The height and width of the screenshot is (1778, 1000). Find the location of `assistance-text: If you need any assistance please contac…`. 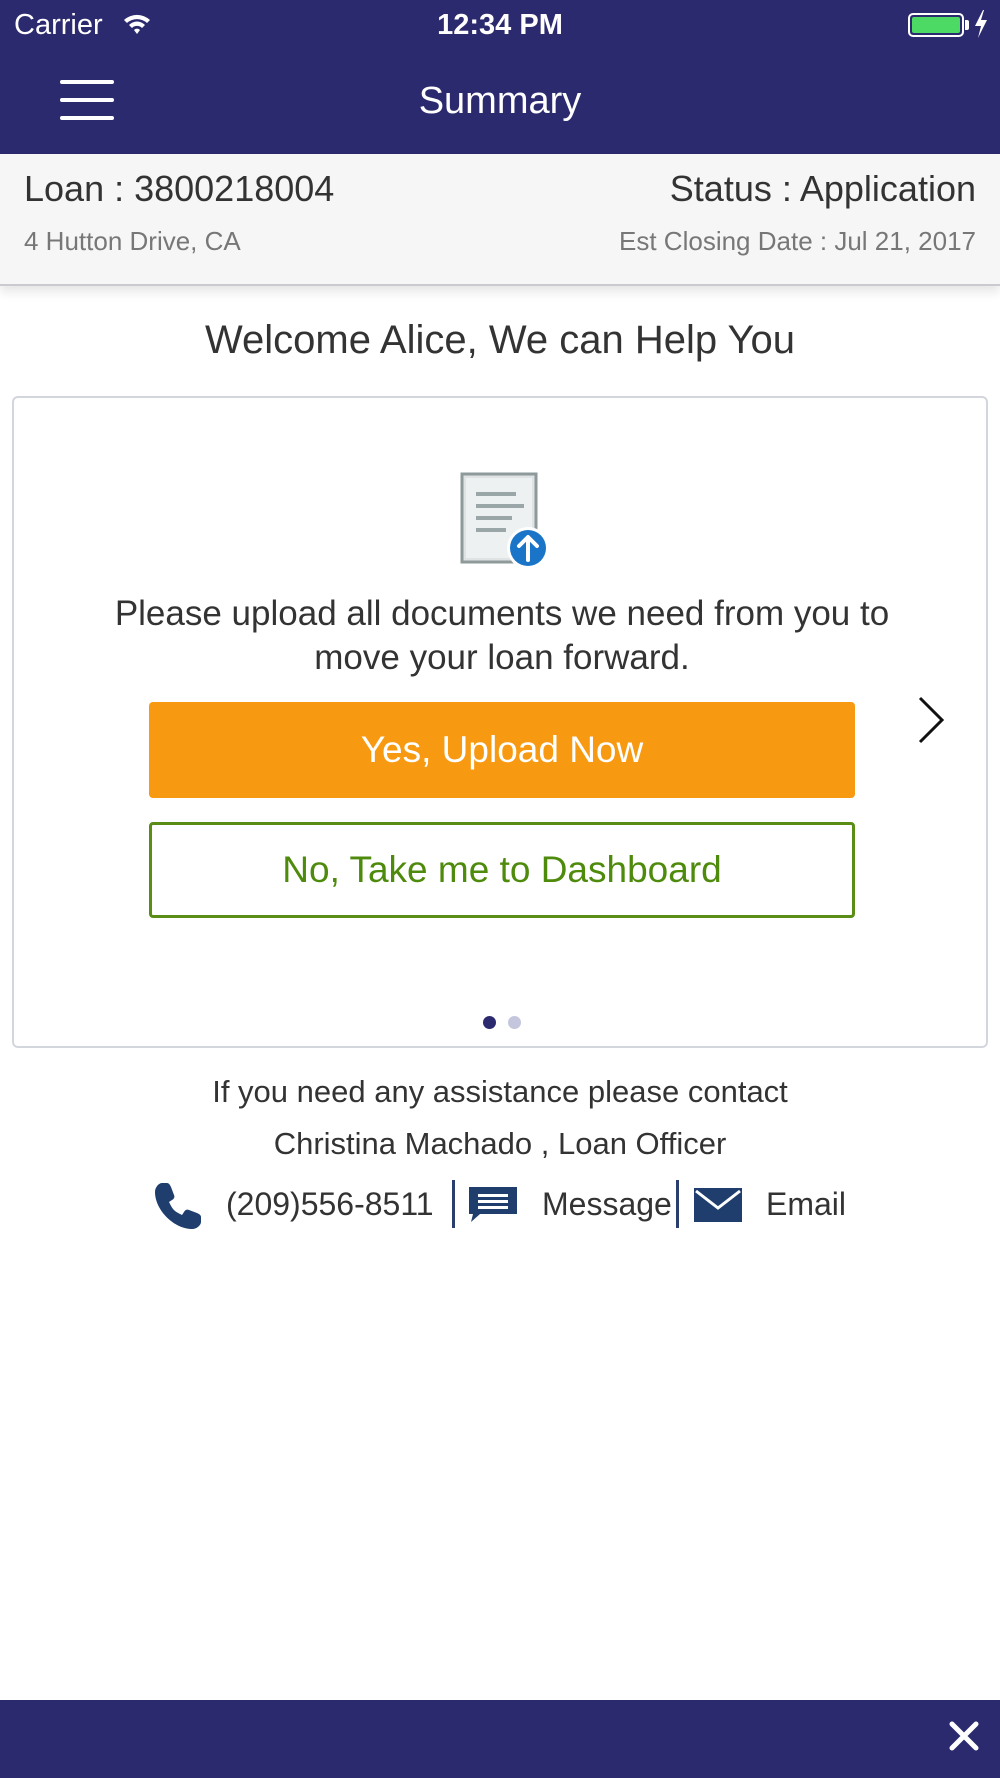

assistance-text: If you need any assistance please contac… is located at coordinates (500, 1091).